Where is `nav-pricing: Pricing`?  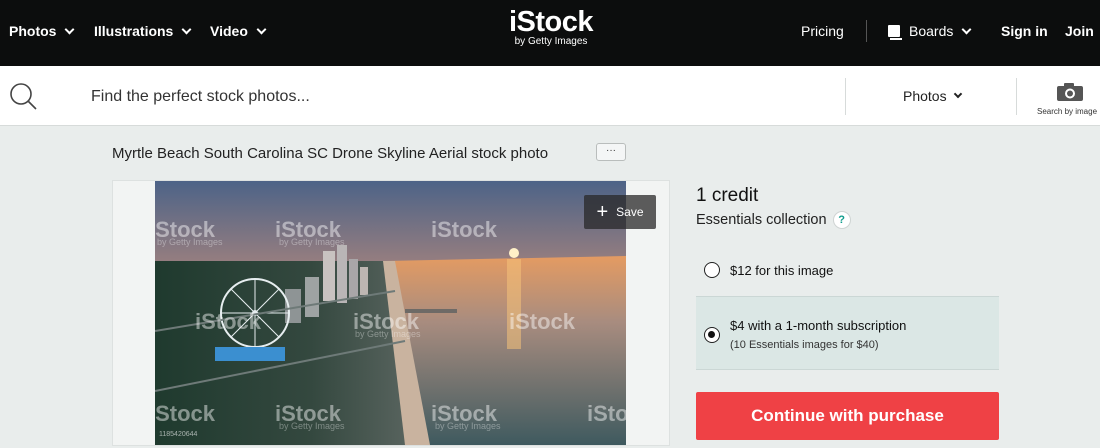
nav-pricing: Pricing is located at coordinates (822, 31).